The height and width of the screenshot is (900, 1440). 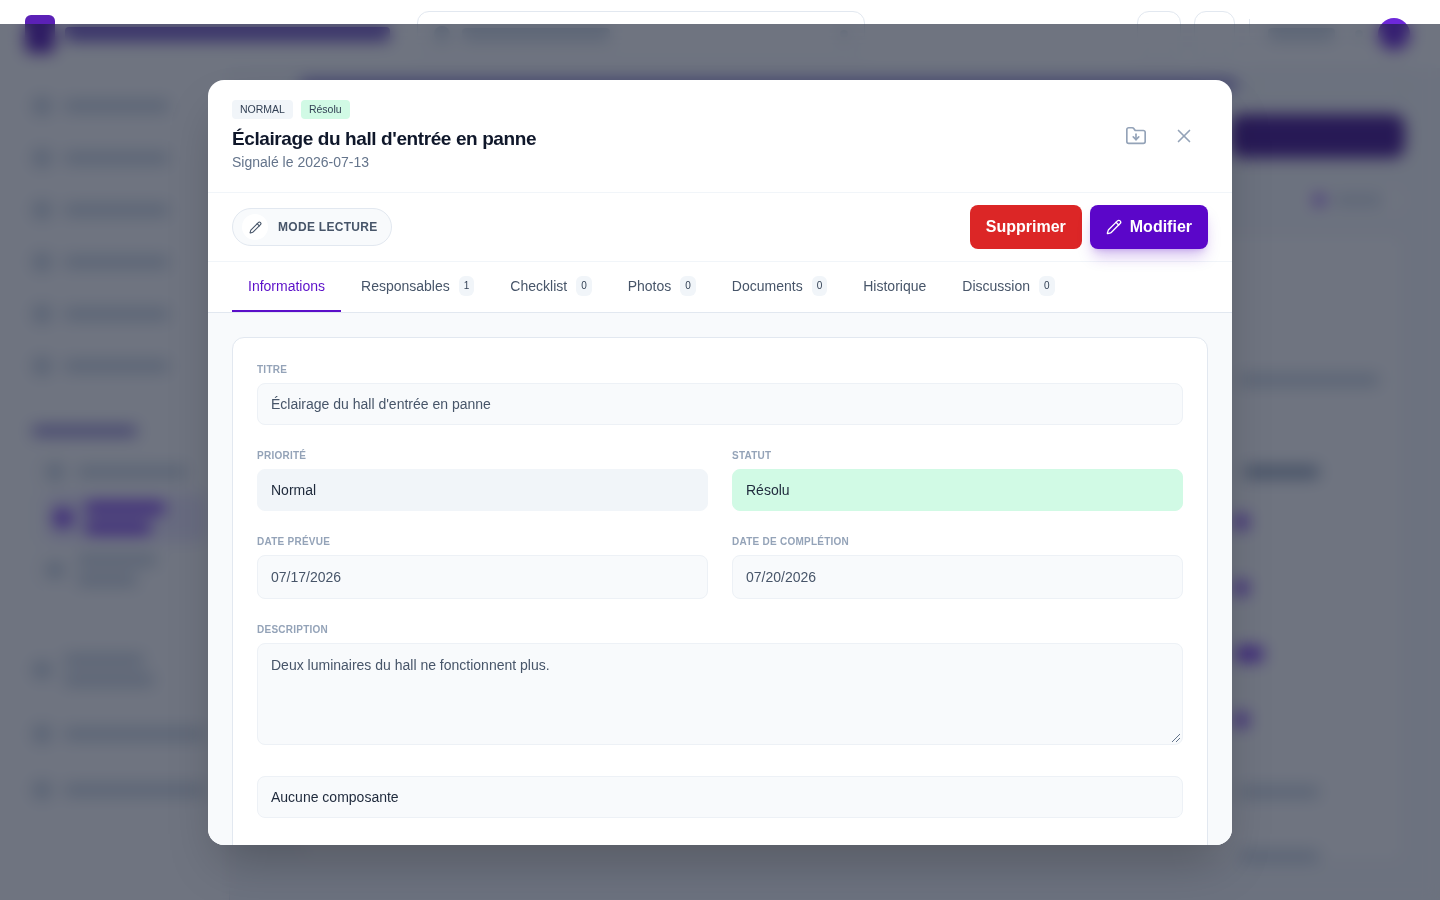 What do you see at coordinates (720, 797) in the screenshot?
I see `component-field: Aucune composante` at bounding box center [720, 797].